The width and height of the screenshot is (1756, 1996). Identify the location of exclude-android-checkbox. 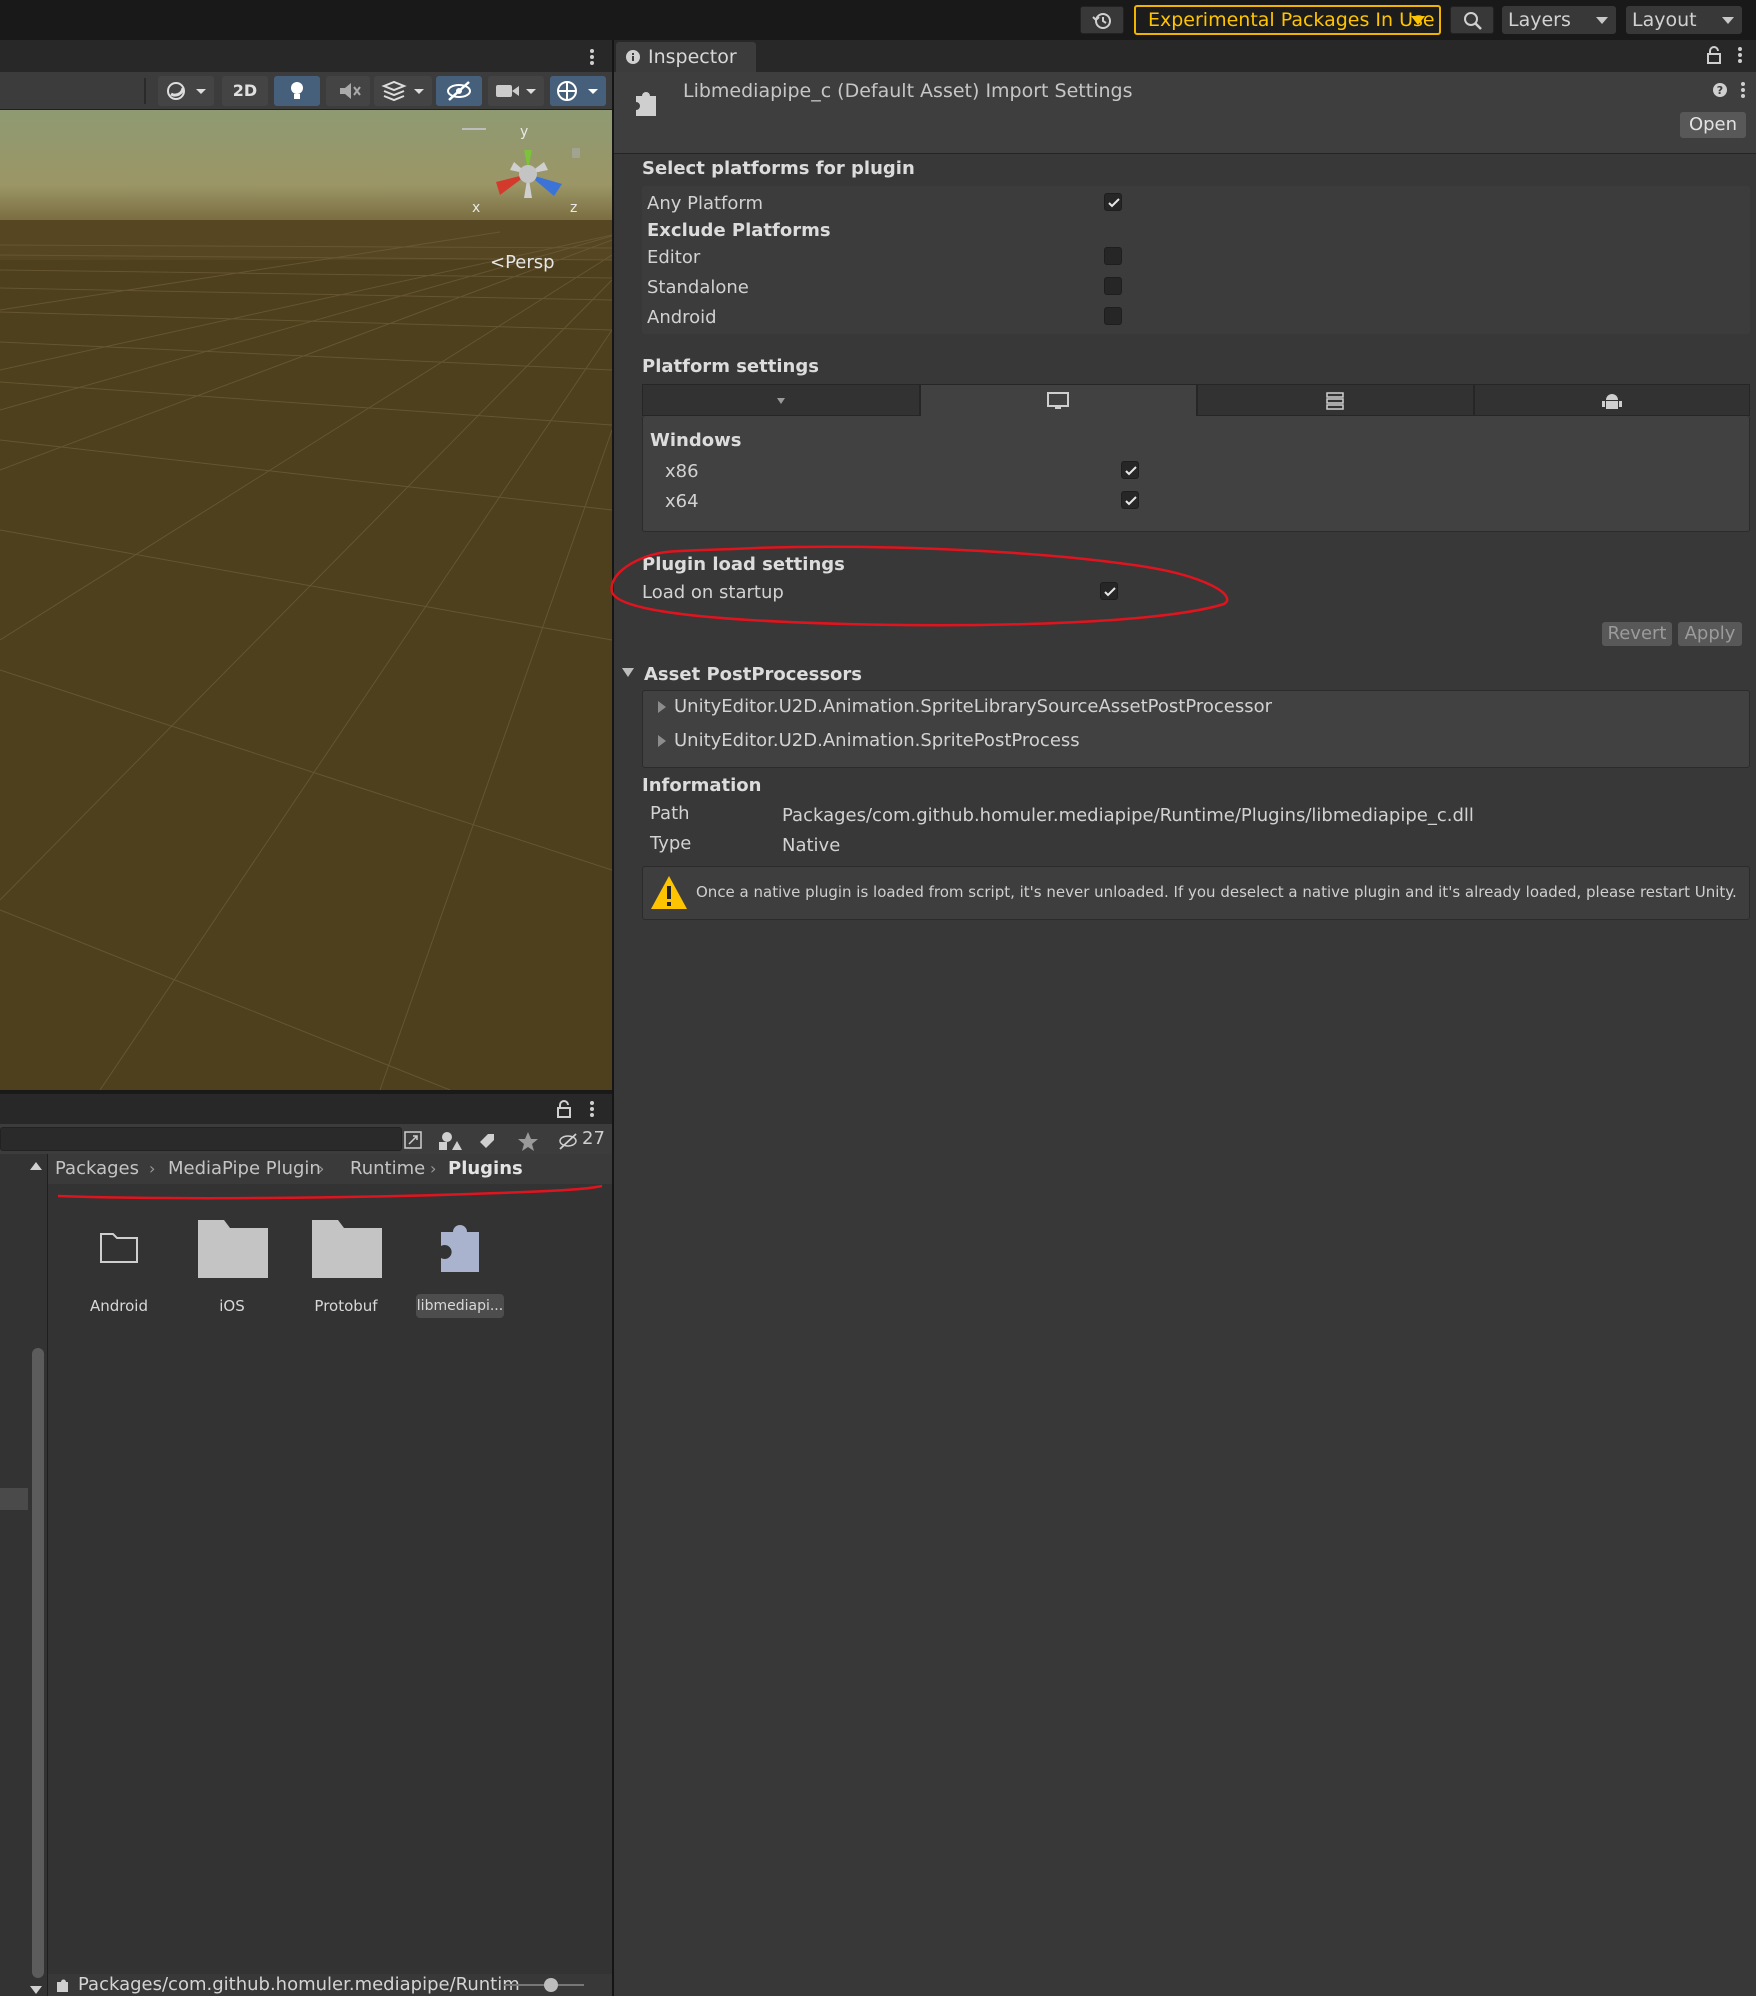
(1113, 316).